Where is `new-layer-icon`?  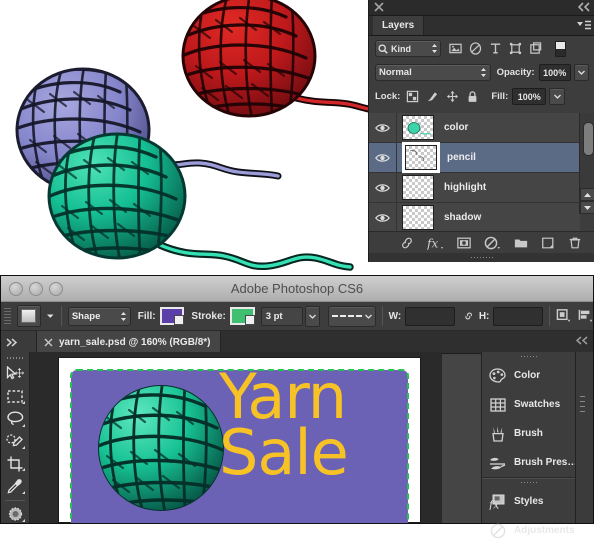
new-layer-icon is located at coordinates (548, 243).